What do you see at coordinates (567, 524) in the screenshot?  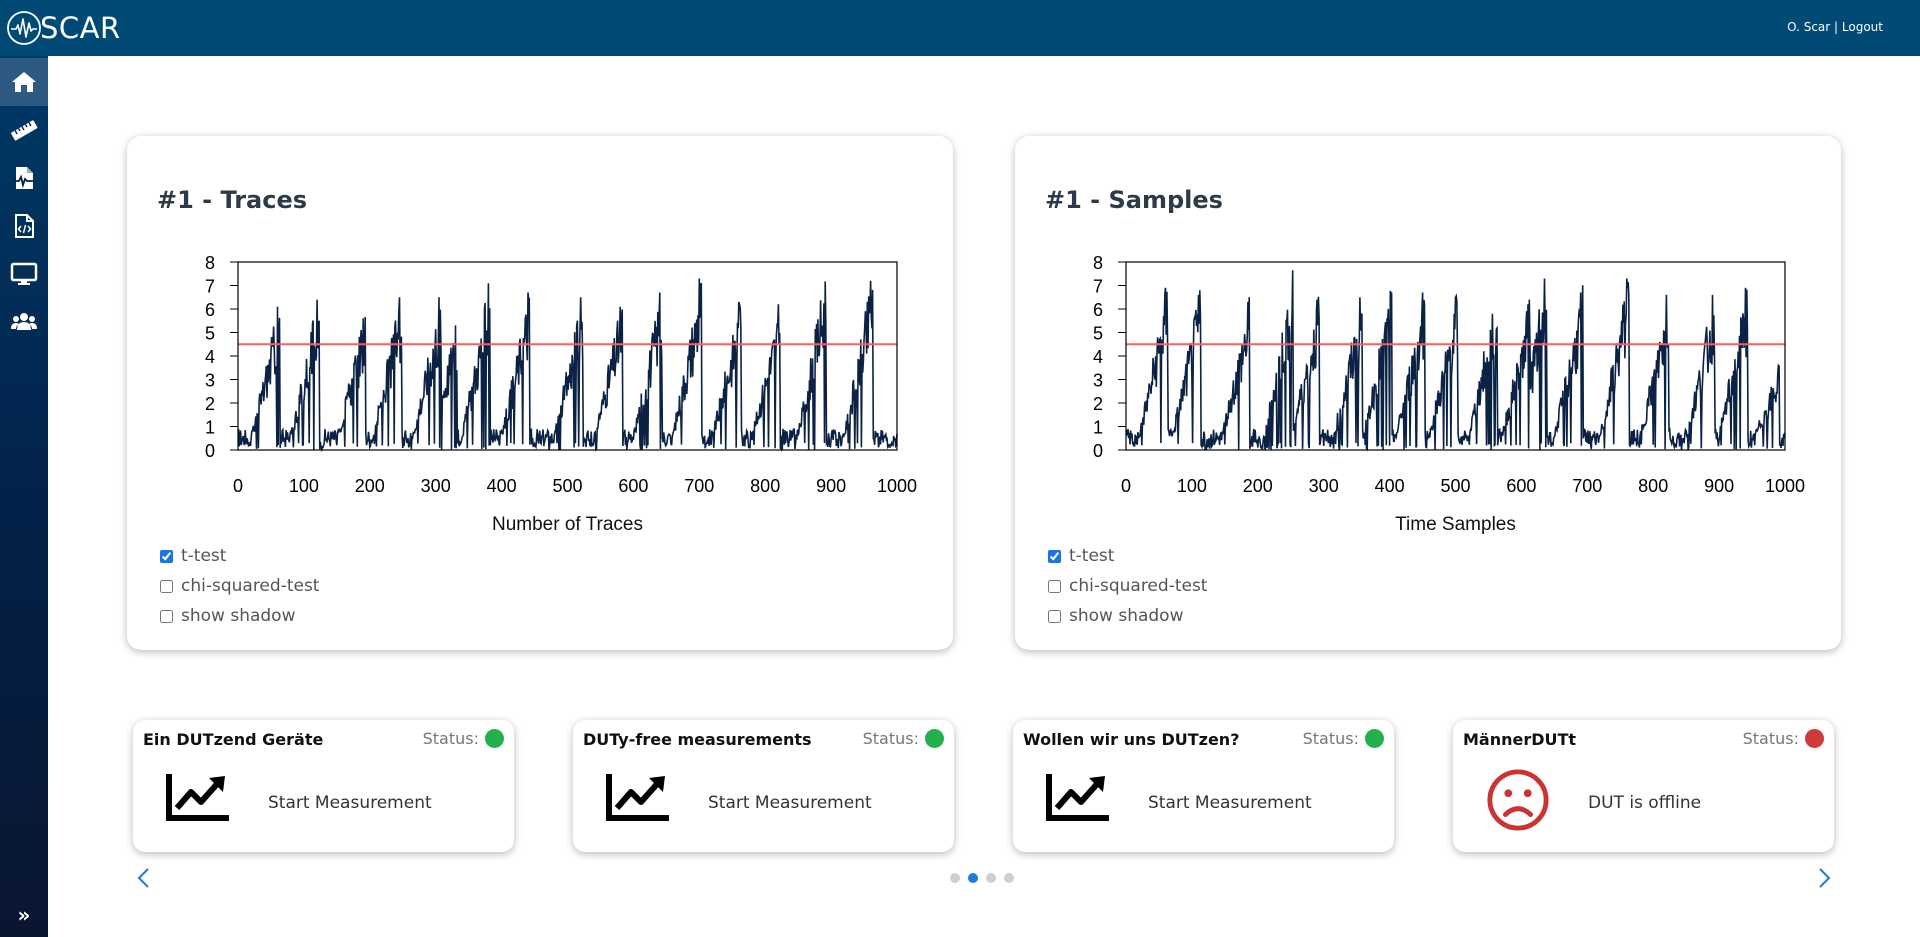 I see `x-axis-label: Number of Traces` at bounding box center [567, 524].